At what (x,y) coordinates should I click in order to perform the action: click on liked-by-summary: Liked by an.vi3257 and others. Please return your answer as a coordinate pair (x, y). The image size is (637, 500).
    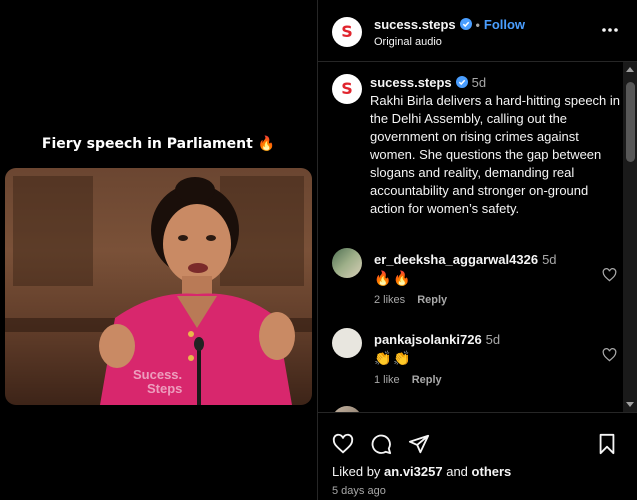
    Looking at the image, I should click on (421, 471).